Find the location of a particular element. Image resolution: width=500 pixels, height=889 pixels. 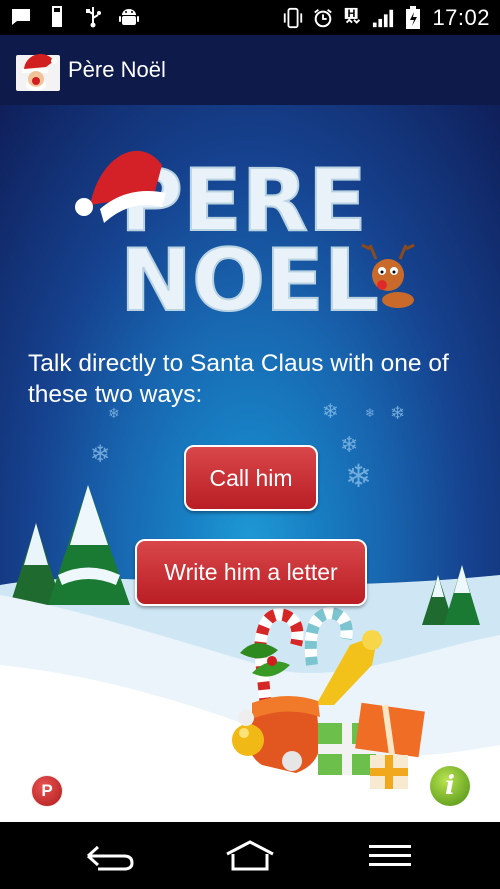

p-badge-label: P is located at coordinates (47, 790).